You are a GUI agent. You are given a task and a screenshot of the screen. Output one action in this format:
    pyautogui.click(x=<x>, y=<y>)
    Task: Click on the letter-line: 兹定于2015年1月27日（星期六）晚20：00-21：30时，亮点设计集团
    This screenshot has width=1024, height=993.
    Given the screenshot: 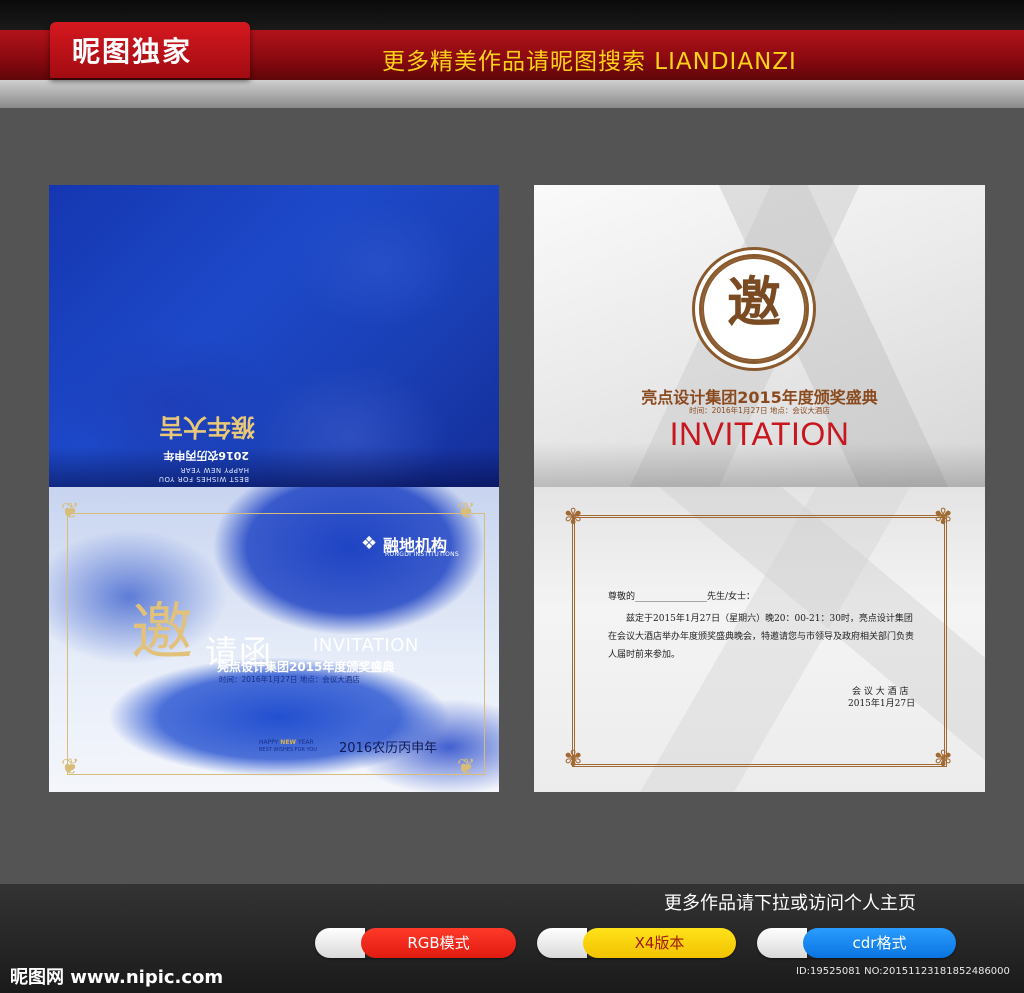 What is the action you would take?
    pyautogui.click(x=769, y=619)
    